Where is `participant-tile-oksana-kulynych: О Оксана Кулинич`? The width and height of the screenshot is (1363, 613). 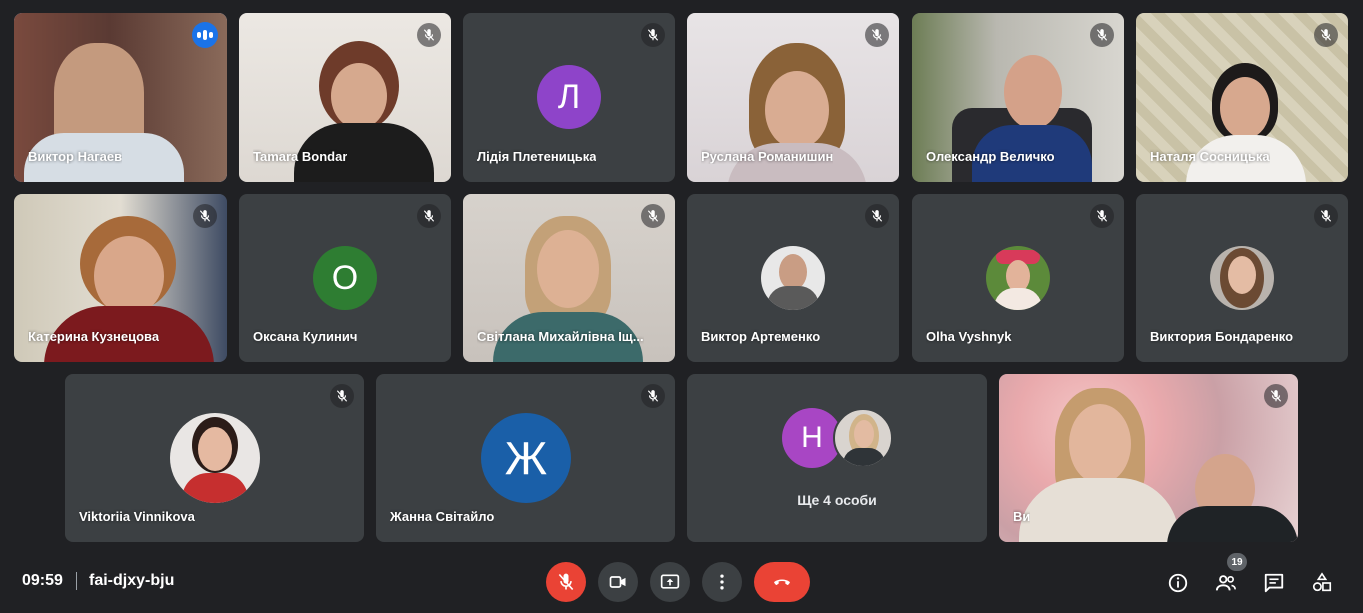
participant-tile-oksana-kulynych: О Оксана Кулинич is located at coordinates (345, 278).